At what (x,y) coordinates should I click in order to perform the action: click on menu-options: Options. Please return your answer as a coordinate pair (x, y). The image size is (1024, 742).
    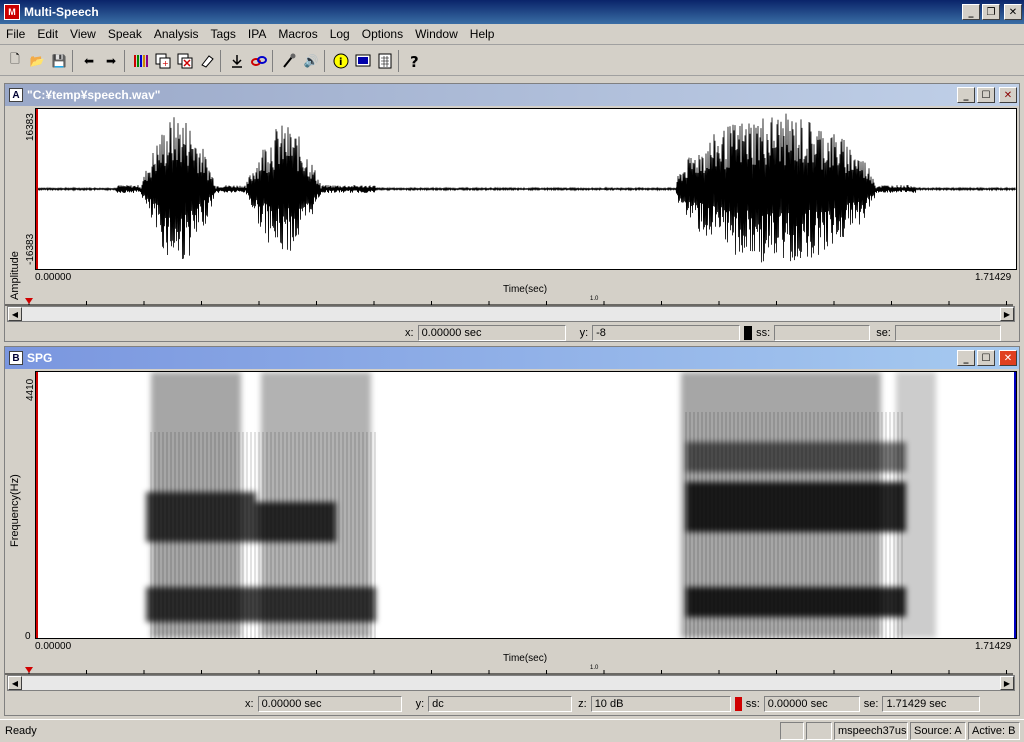
    Looking at the image, I should click on (382, 34).